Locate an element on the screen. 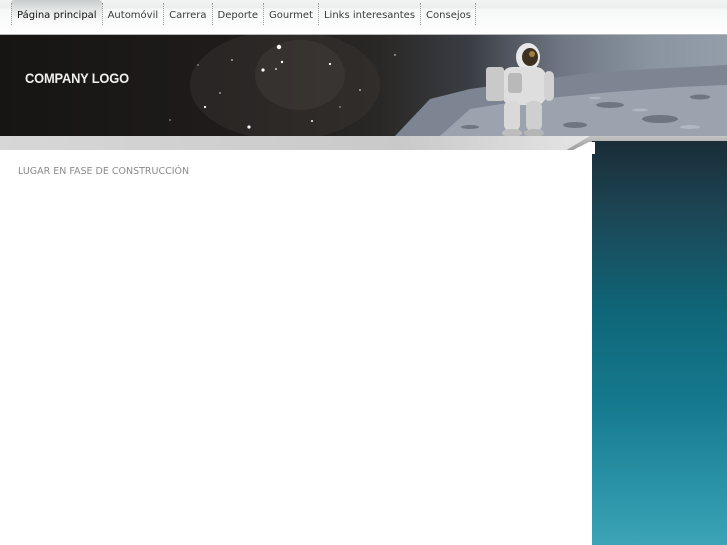 The width and height of the screenshot is (727, 545). nav-item-consejos: Consejos is located at coordinates (448, 17).